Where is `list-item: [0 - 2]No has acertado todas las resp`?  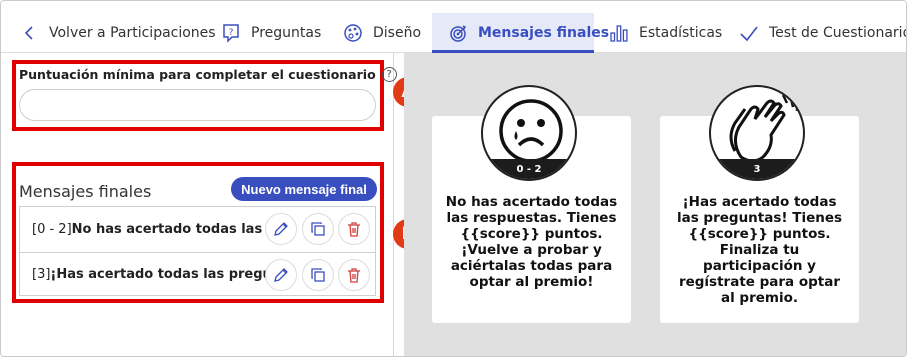
list-item: [0 - 2]No has acertado todas las resp is located at coordinates (197, 229).